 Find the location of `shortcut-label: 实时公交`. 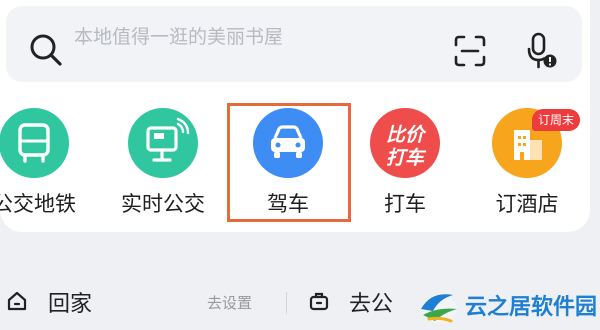

shortcut-label: 实时公交 is located at coordinates (163, 204).